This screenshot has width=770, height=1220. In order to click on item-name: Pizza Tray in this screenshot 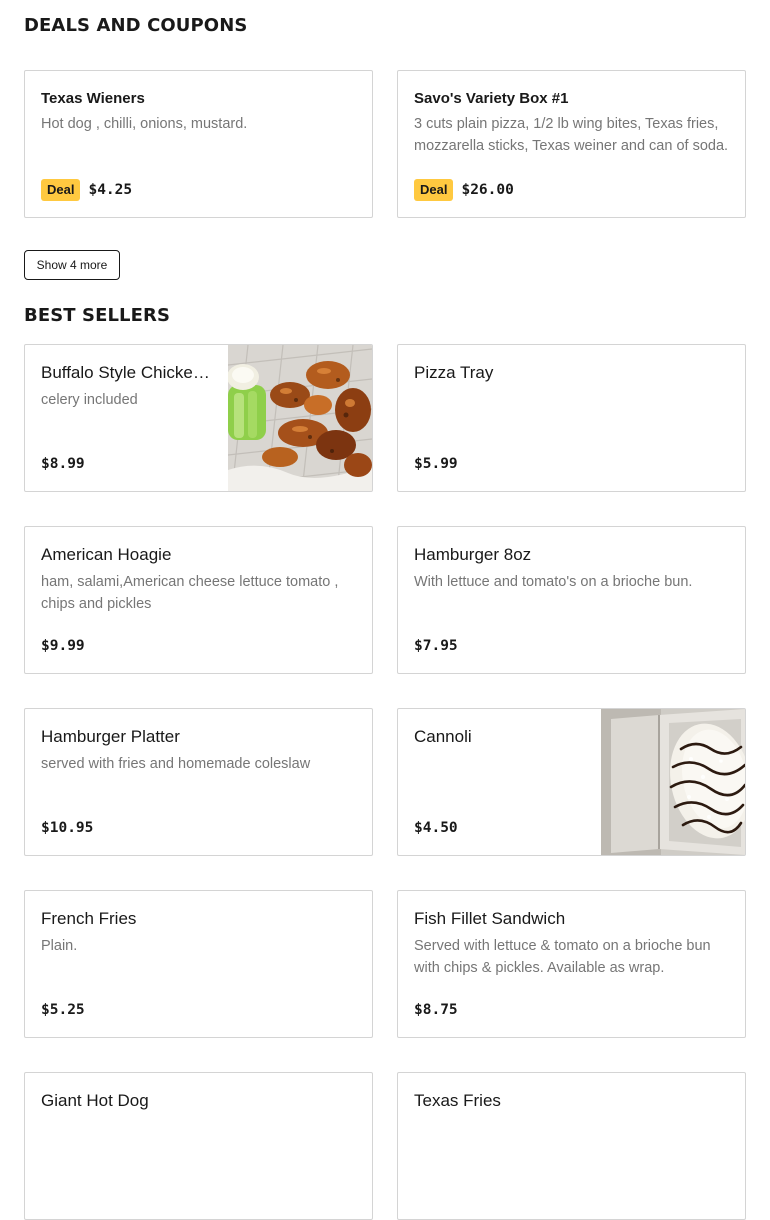, I will do `click(454, 372)`.